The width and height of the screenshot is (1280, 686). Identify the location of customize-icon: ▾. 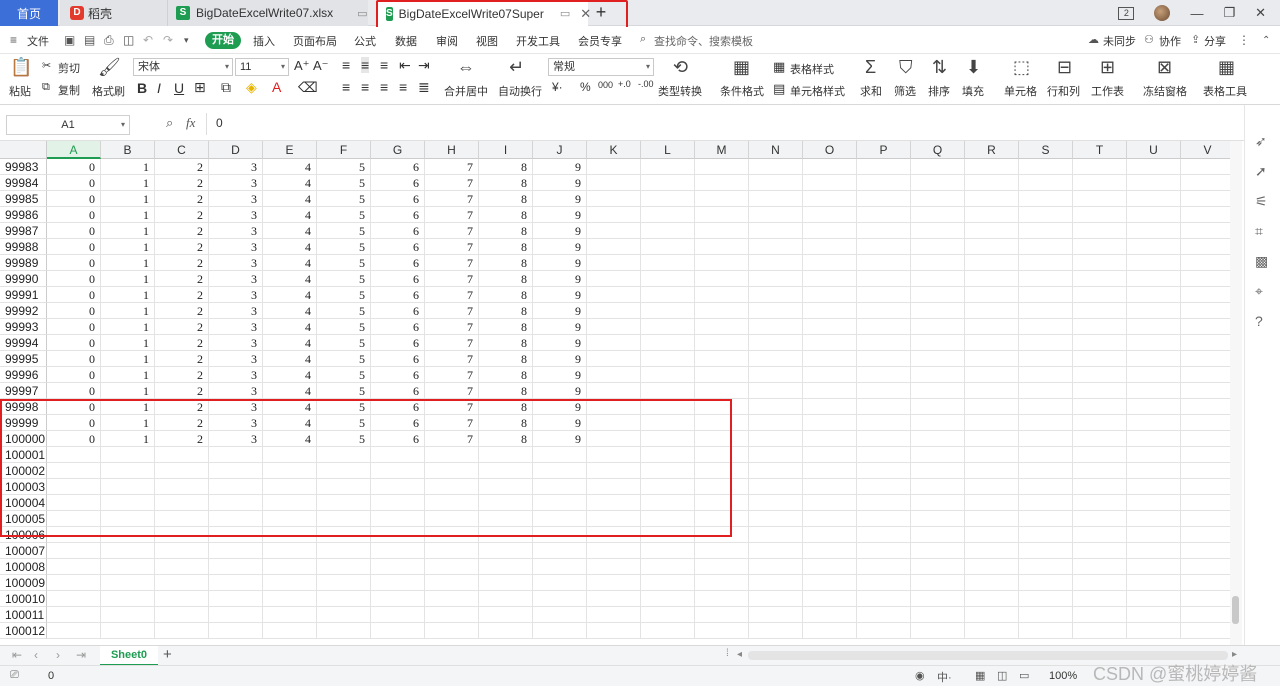
(186, 40).